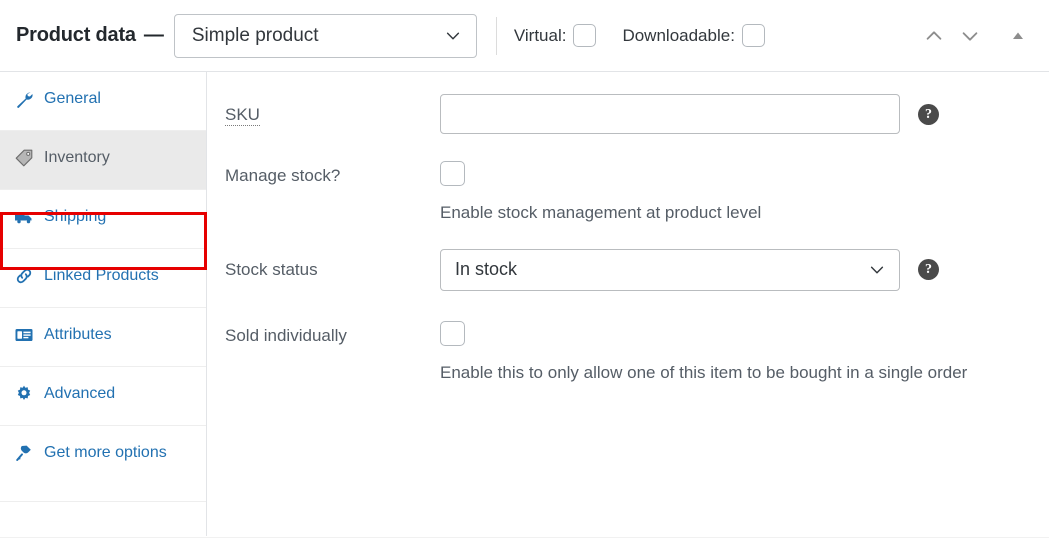 This screenshot has width=1049, height=543. What do you see at coordinates (452, 173) in the screenshot?
I see `manage-stock-checkbox` at bounding box center [452, 173].